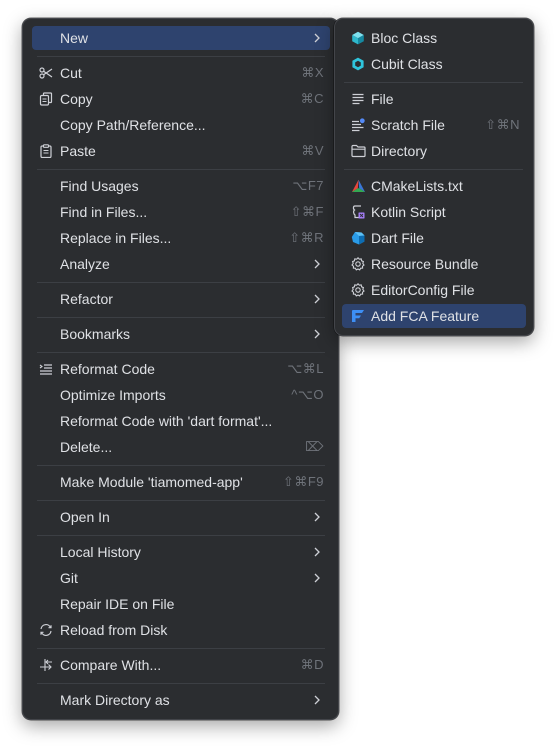 This screenshot has height=746, width=556. I want to click on menu-item-label: Reload from Disk, so click(114, 630).